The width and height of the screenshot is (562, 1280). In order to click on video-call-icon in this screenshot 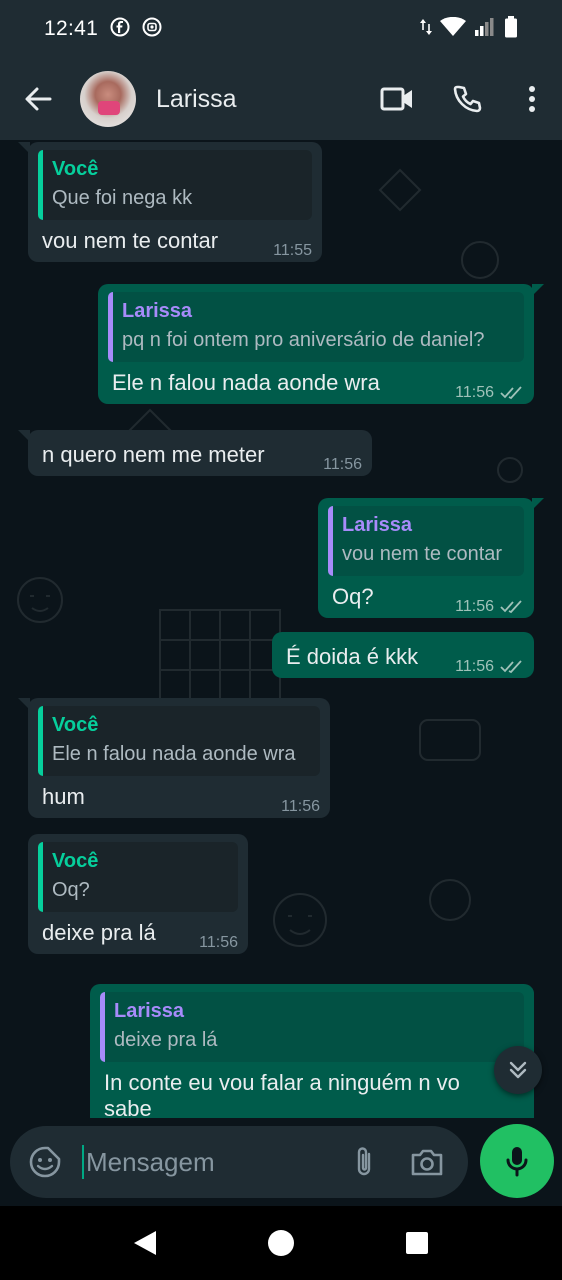, I will do `click(396, 99)`.